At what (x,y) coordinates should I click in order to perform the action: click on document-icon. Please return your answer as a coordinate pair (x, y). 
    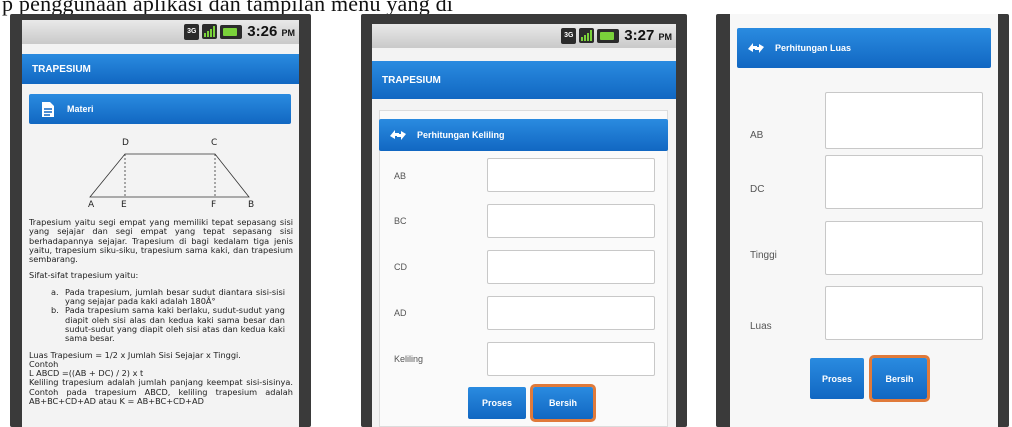
    Looking at the image, I should click on (48, 109).